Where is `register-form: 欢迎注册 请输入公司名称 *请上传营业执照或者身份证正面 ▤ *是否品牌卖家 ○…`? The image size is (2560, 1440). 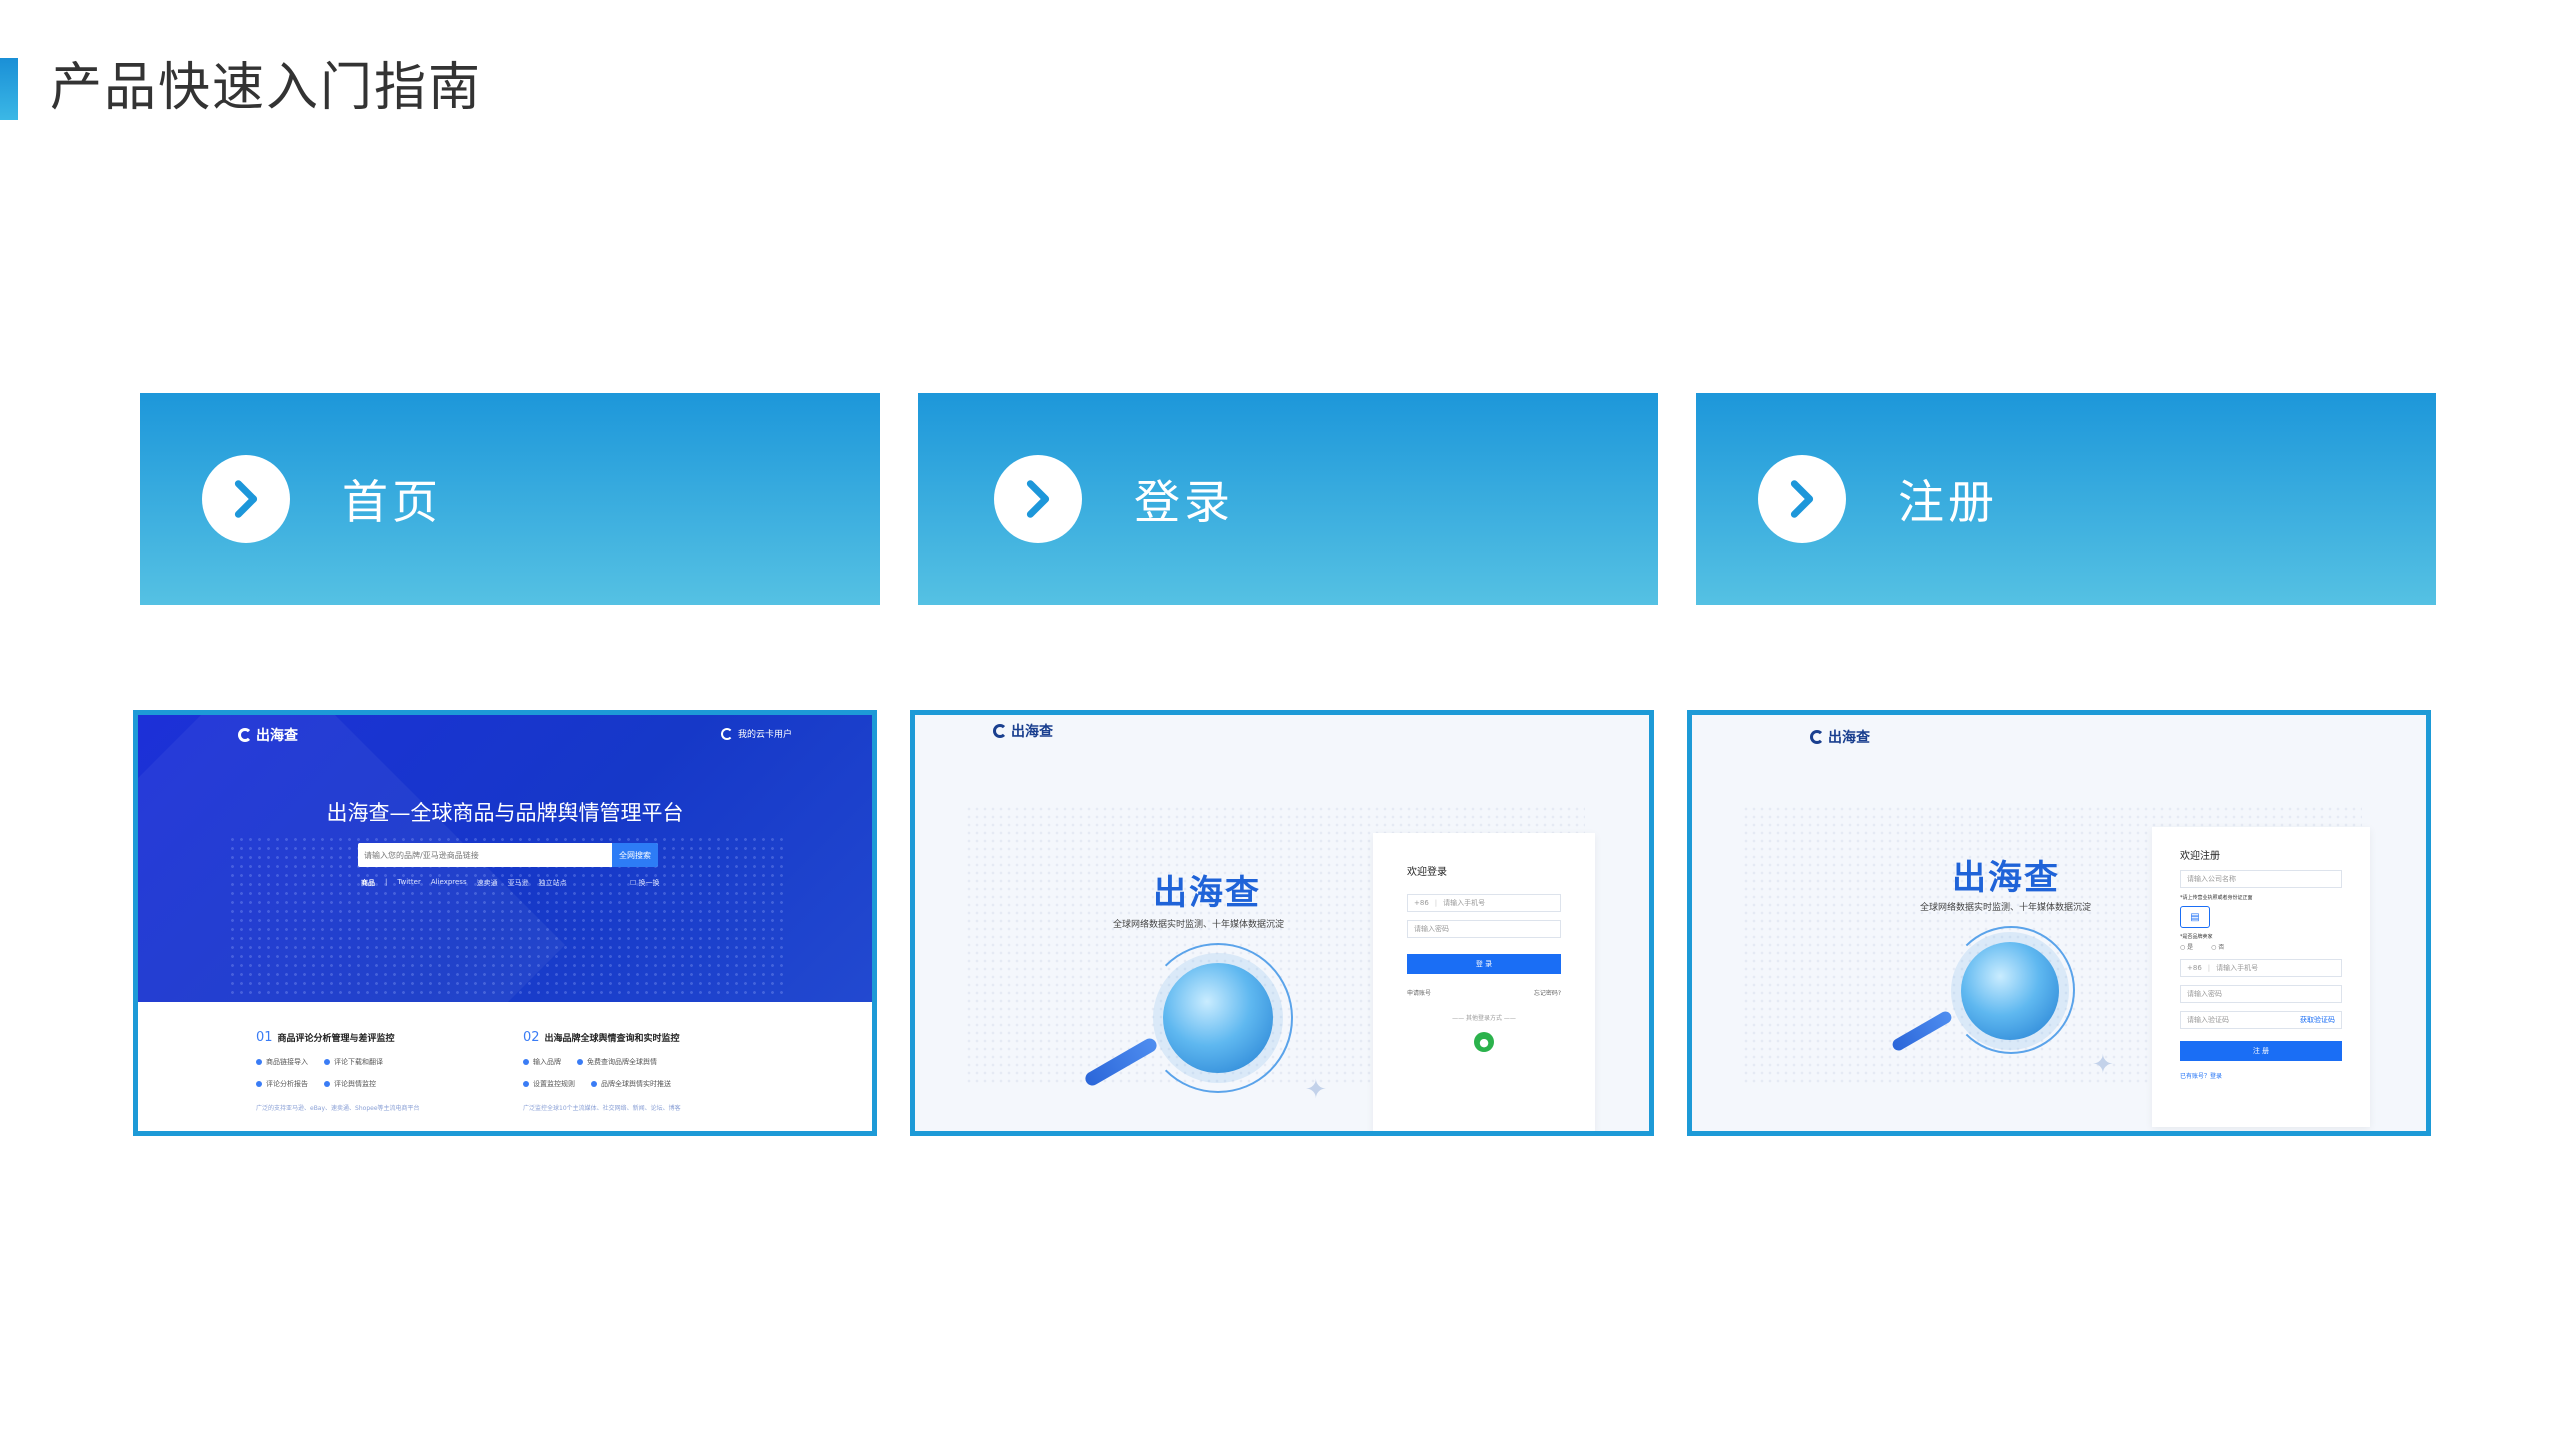 register-form: 欢迎注册 请输入公司名称 *请上传营业执照或者身份证正面 ▤ *是否品牌卖家 ○… is located at coordinates (2261, 977).